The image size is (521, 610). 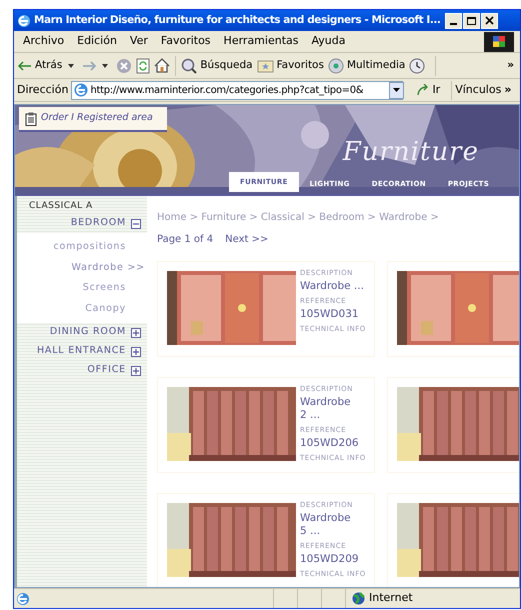 I want to click on sidebar-item: HALL ENTRANCE, so click(x=81, y=351).